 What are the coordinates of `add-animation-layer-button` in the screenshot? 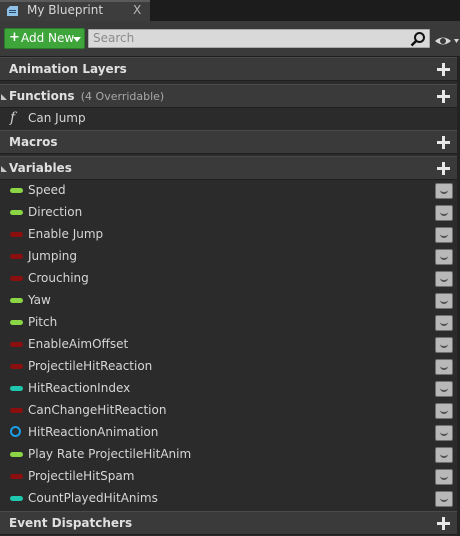 It's located at (443, 69).